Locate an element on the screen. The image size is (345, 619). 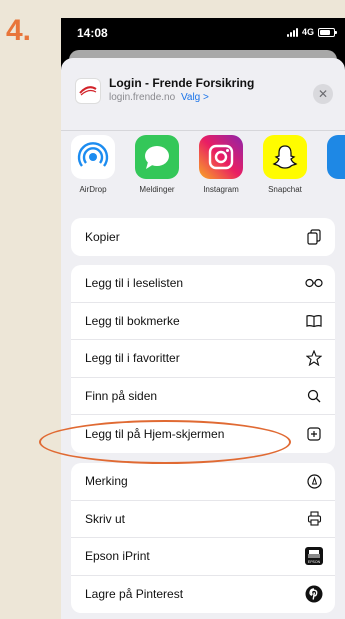
share-app-instagram: Instagram is located at coordinates (221, 171).